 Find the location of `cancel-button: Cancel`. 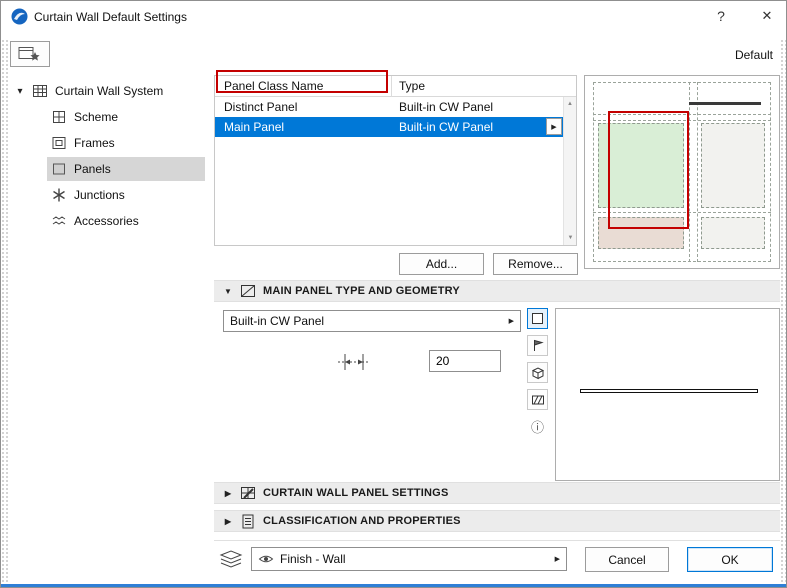

cancel-button: Cancel is located at coordinates (627, 559).